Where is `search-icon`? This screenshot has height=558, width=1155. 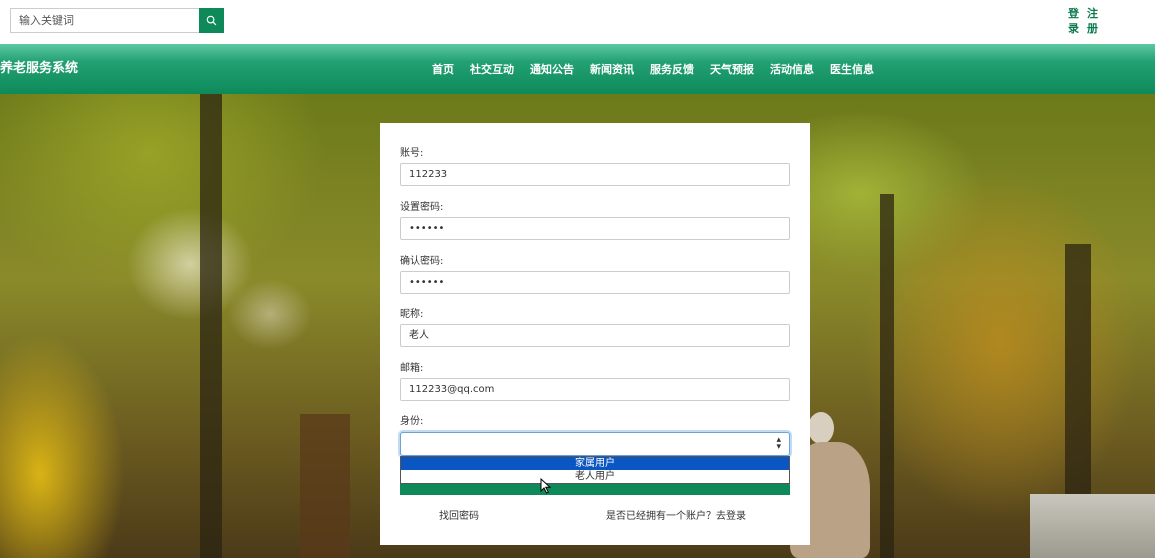
search-icon is located at coordinates (211, 20).